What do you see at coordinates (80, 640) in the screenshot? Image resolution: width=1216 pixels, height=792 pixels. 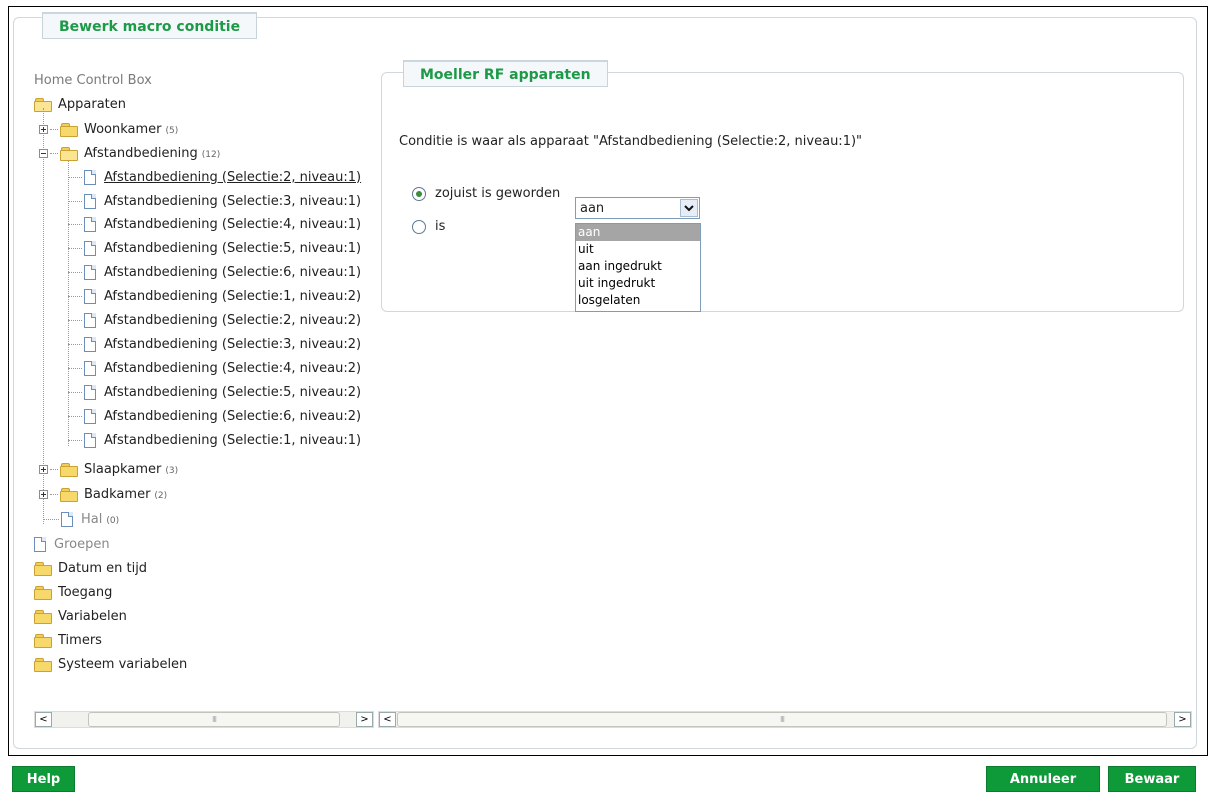 I see `tree-node-label: Timers` at bounding box center [80, 640].